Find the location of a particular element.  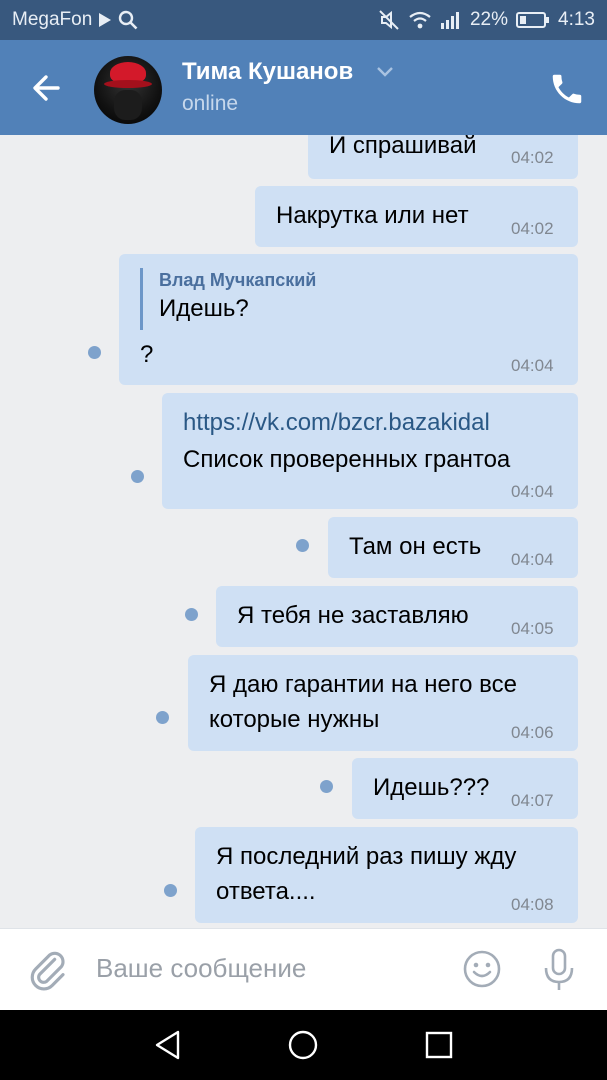

chevron-down-icon is located at coordinates (385, 72).